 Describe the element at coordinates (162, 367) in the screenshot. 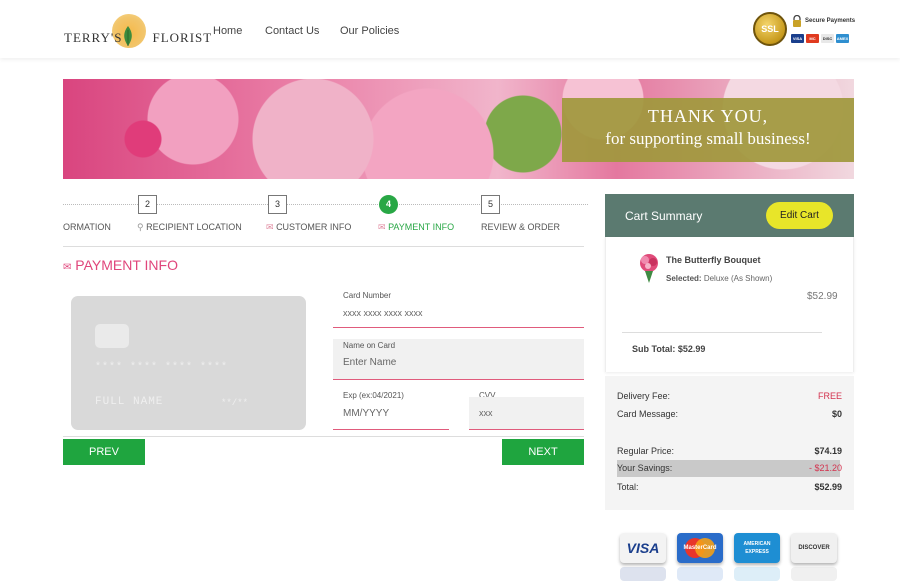

I see `card-preview-number: **** **** **** ****` at that location.